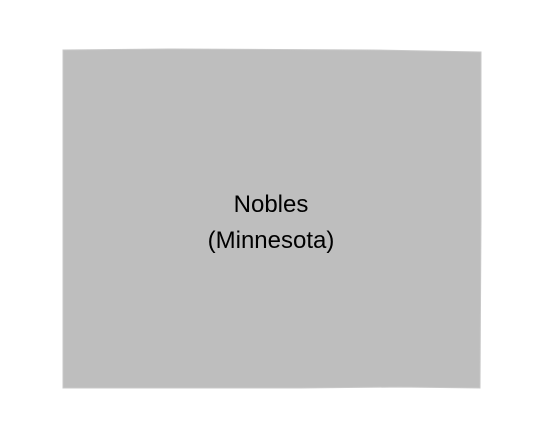 This screenshot has width=545, height=439. Describe the element at coordinates (271, 204) in the screenshot. I see `county-name-label: Nobles` at that location.